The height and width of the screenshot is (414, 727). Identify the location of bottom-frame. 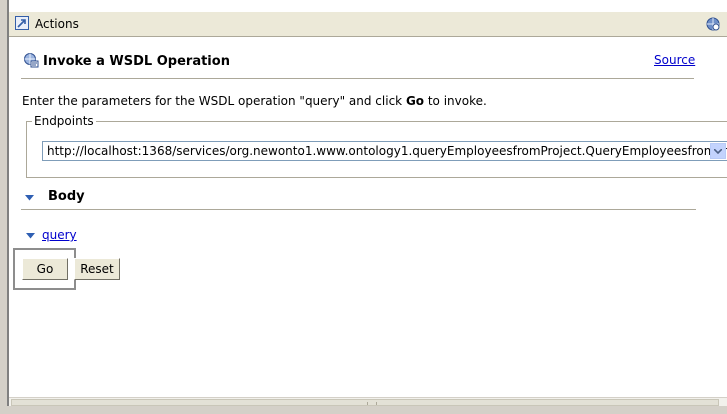
(363, 410).